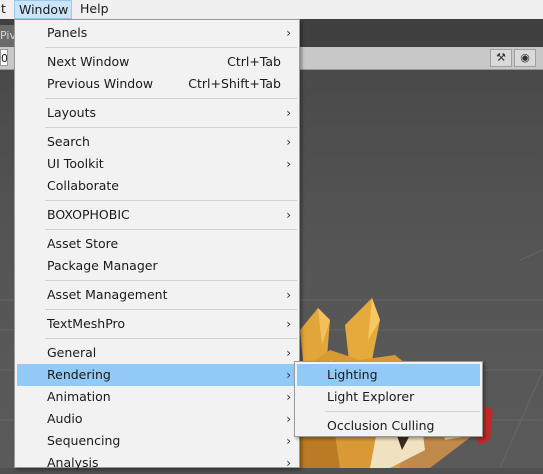  What do you see at coordinates (79, 396) in the screenshot?
I see `menu-item-label: Animation` at bounding box center [79, 396].